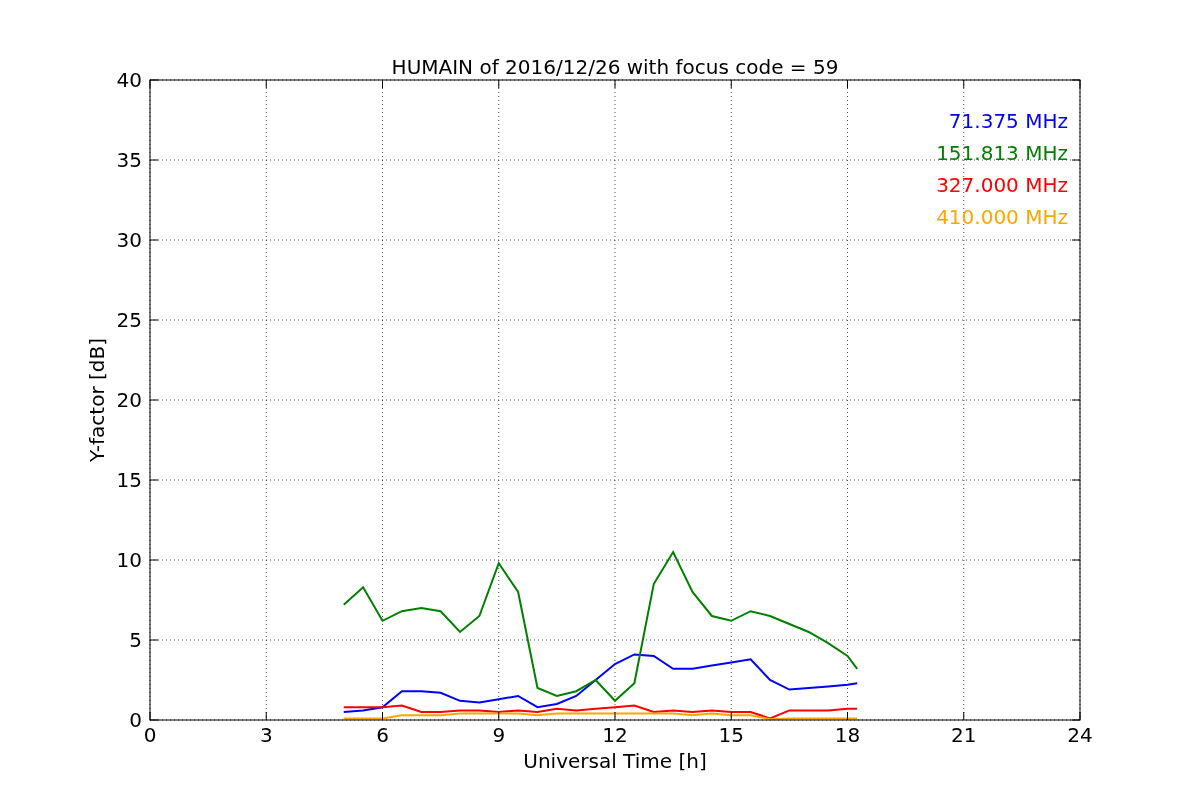  I want to click on y-tick-label: 5, so click(135, 640).